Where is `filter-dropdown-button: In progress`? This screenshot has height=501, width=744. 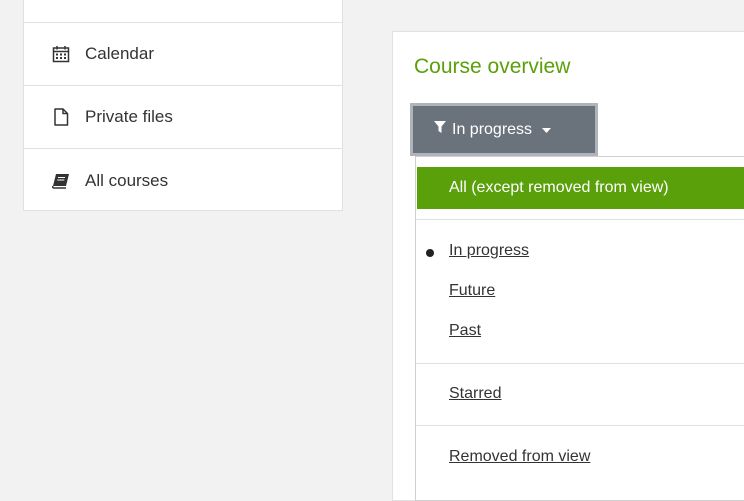 filter-dropdown-button: In progress is located at coordinates (504, 129).